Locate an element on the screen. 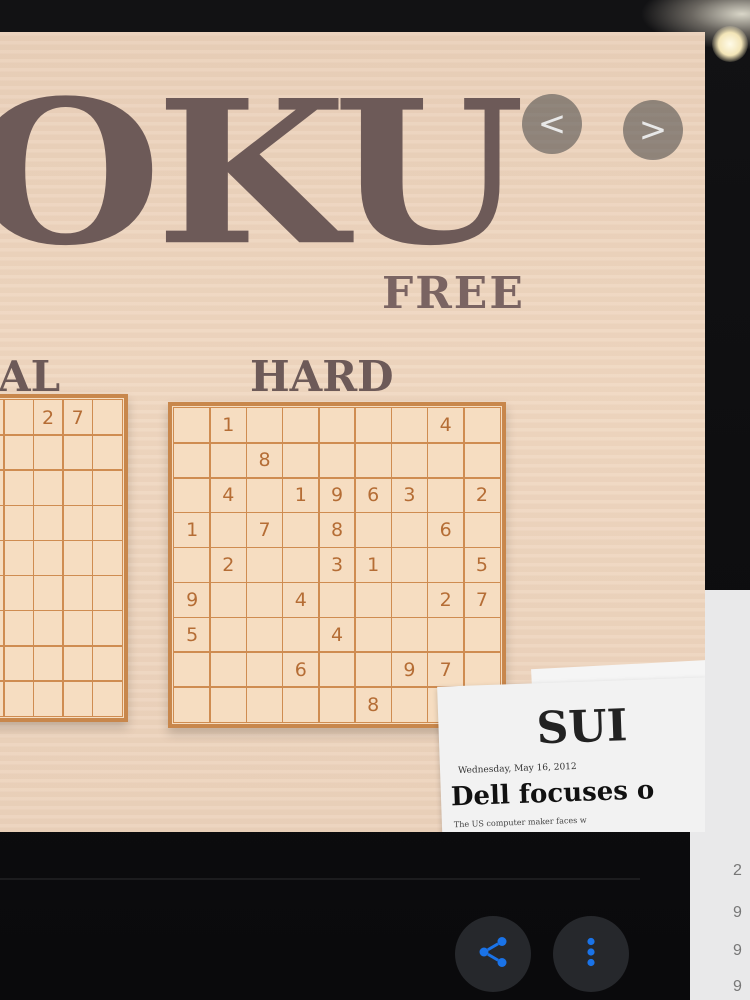 Image resolution: width=750 pixels, height=1000 pixels. more-options-button is located at coordinates (591, 954).